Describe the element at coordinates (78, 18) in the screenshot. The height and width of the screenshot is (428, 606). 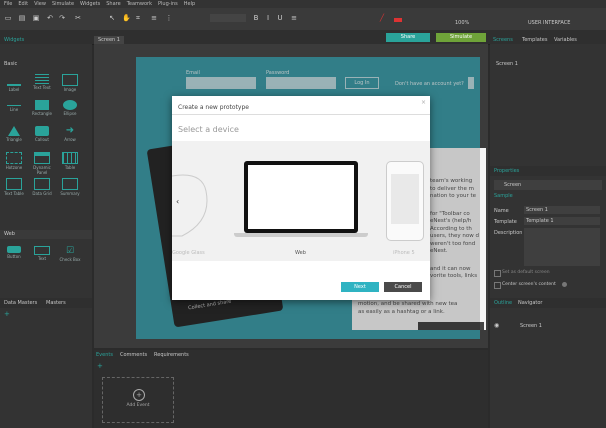
I see `cut-icon: ✂` at that location.